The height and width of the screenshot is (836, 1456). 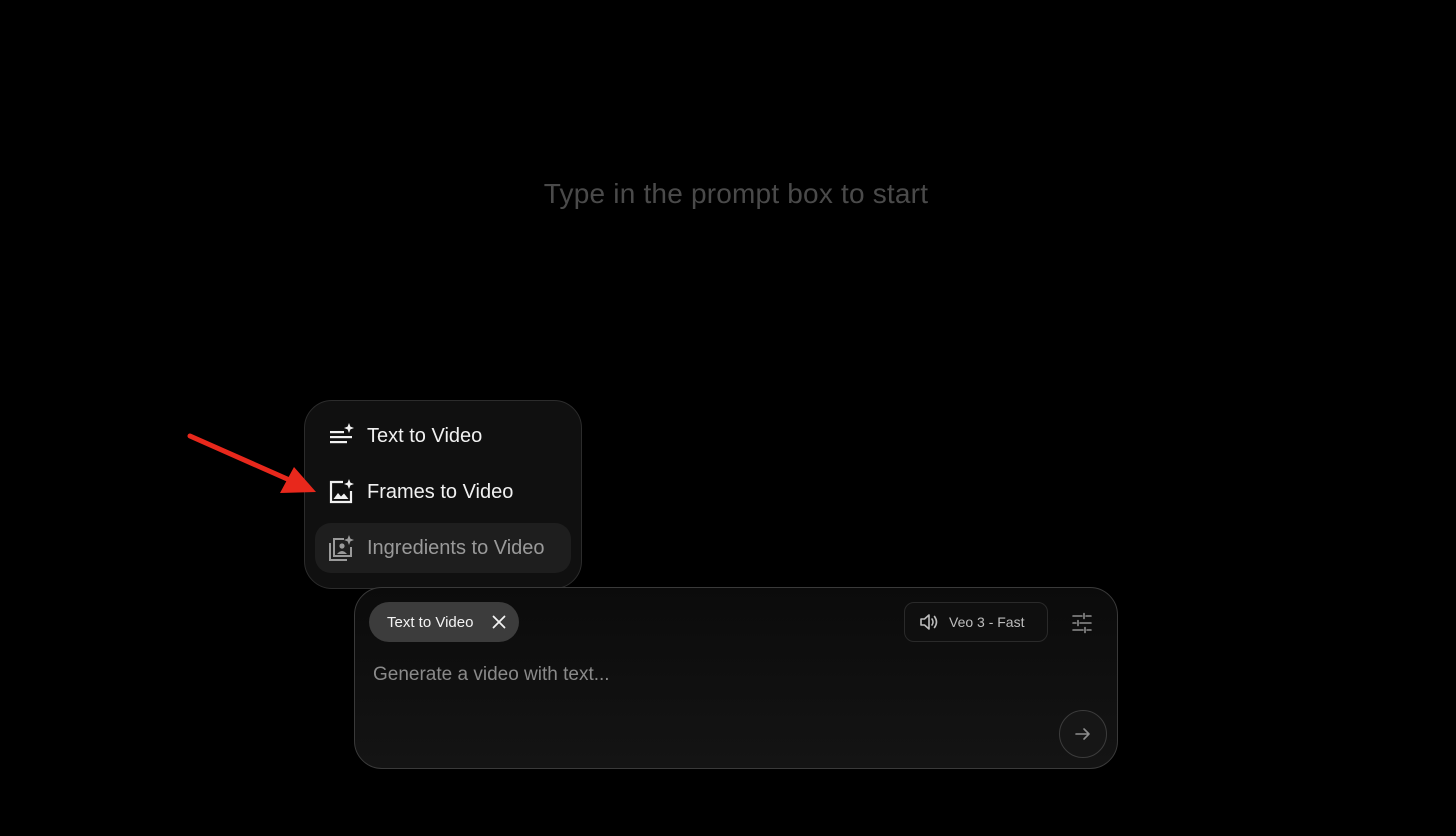 What do you see at coordinates (341, 436) in the screenshot?
I see `text-sparkle-icon` at bounding box center [341, 436].